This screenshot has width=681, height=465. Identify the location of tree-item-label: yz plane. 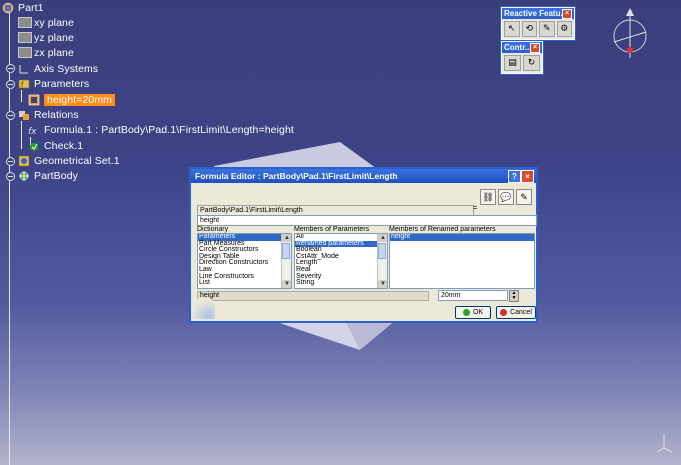
(54, 37).